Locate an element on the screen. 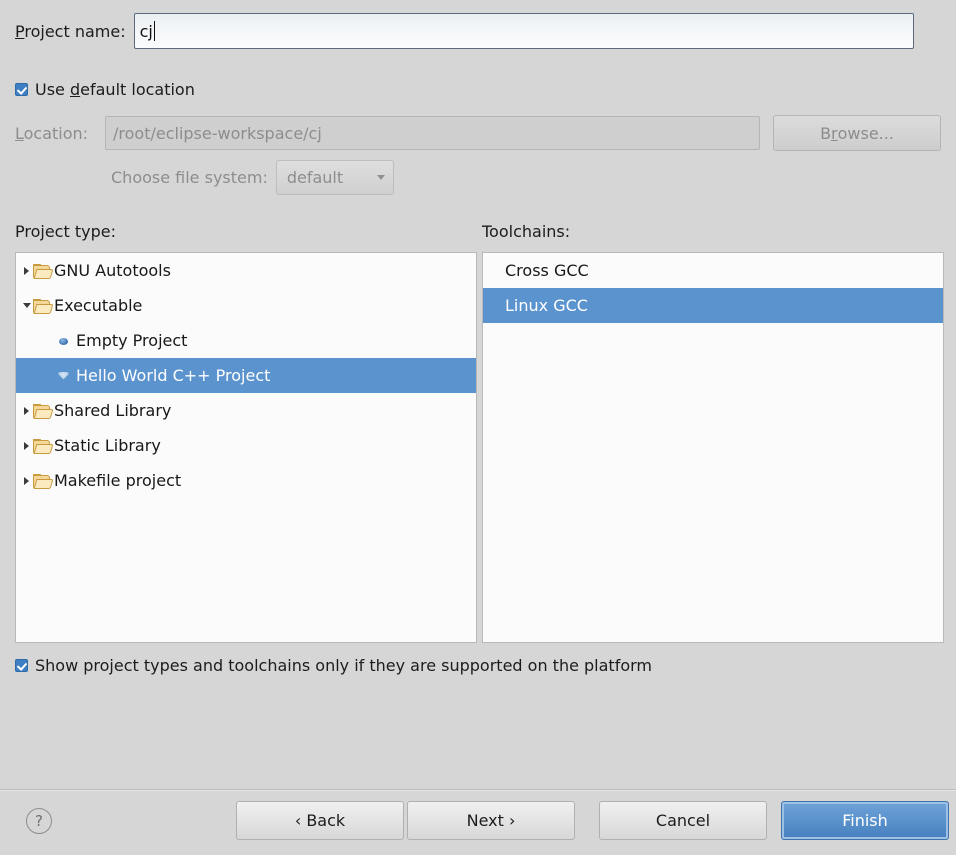 Image resolution: width=956 pixels, height=855 pixels. location-input: /root/eclipse-workspace/cj is located at coordinates (432, 133).